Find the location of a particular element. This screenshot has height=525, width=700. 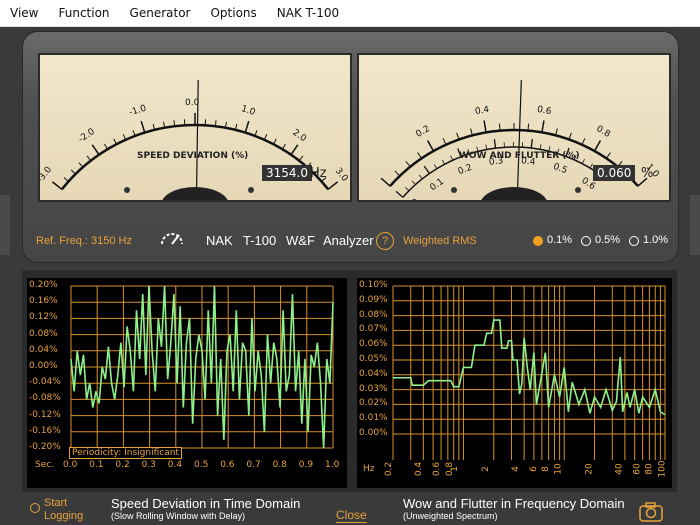

menu-function: Function is located at coordinates (83, 13).